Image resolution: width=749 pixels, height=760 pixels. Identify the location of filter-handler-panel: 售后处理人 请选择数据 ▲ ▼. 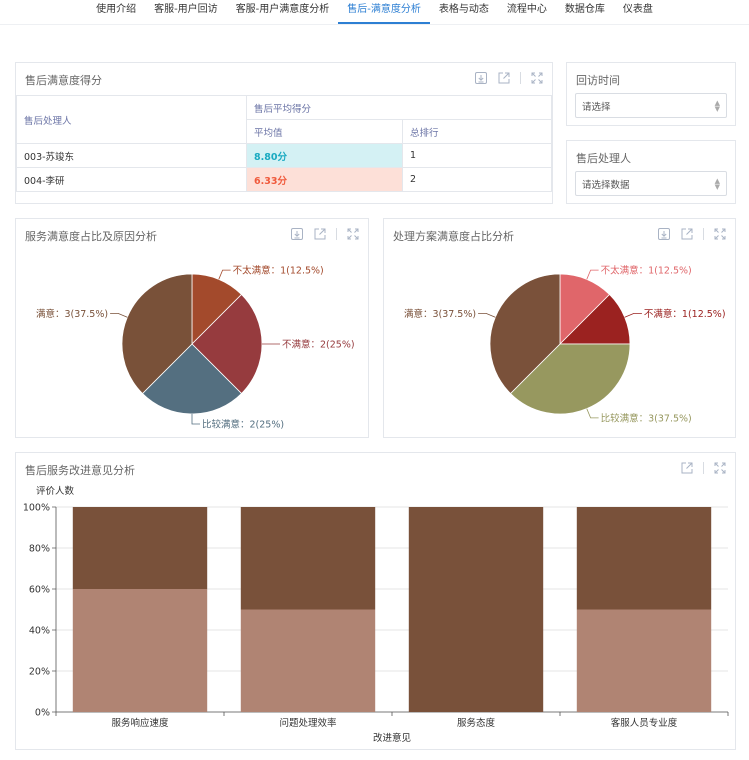
(651, 172).